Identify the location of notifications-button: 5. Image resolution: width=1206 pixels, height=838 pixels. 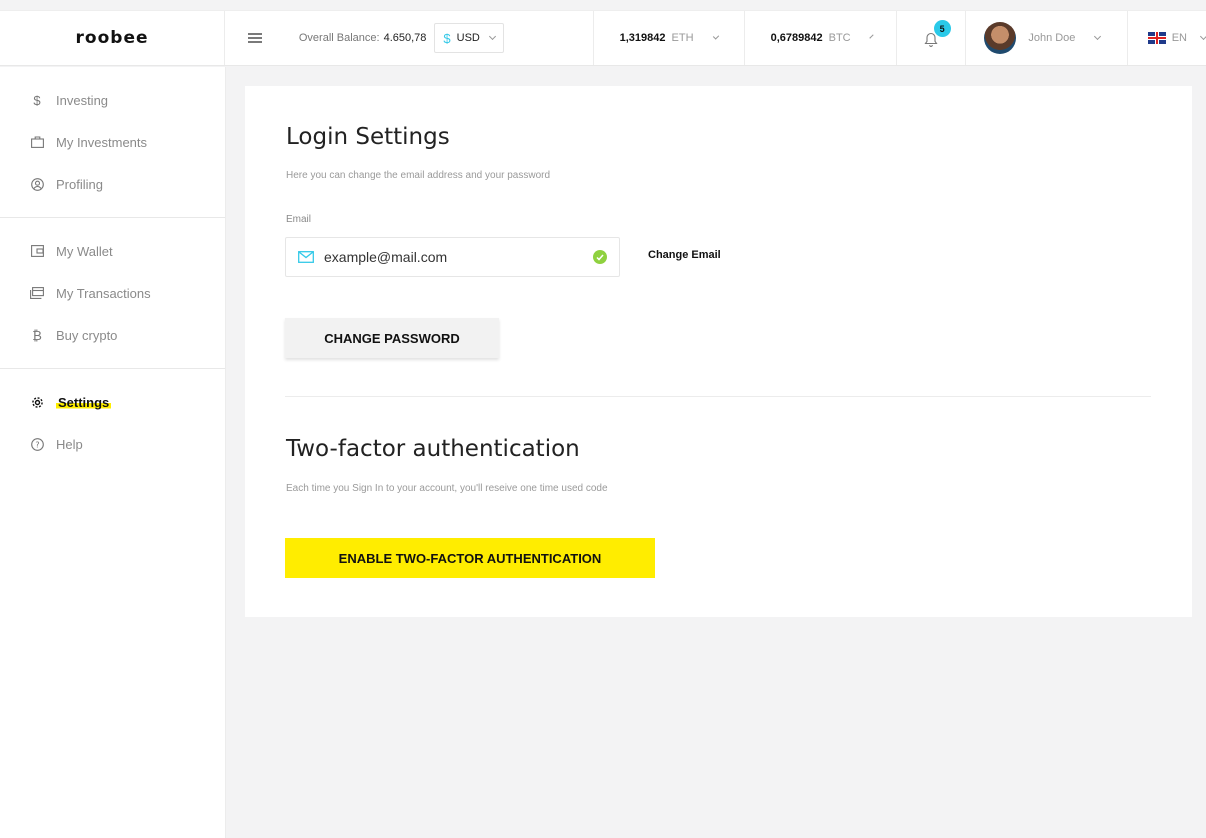
(932, 38).